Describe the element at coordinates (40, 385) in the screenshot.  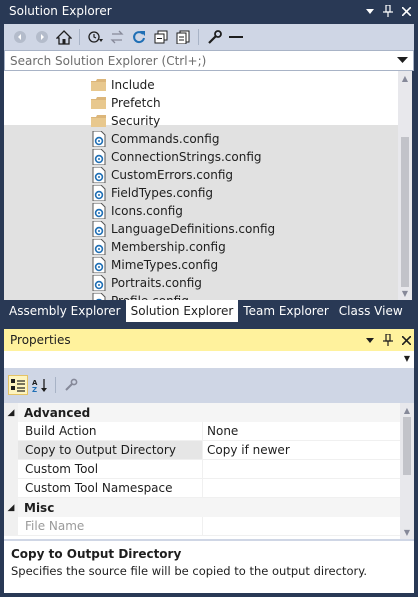
I see `alphabetical-icon: AZ` at that location.